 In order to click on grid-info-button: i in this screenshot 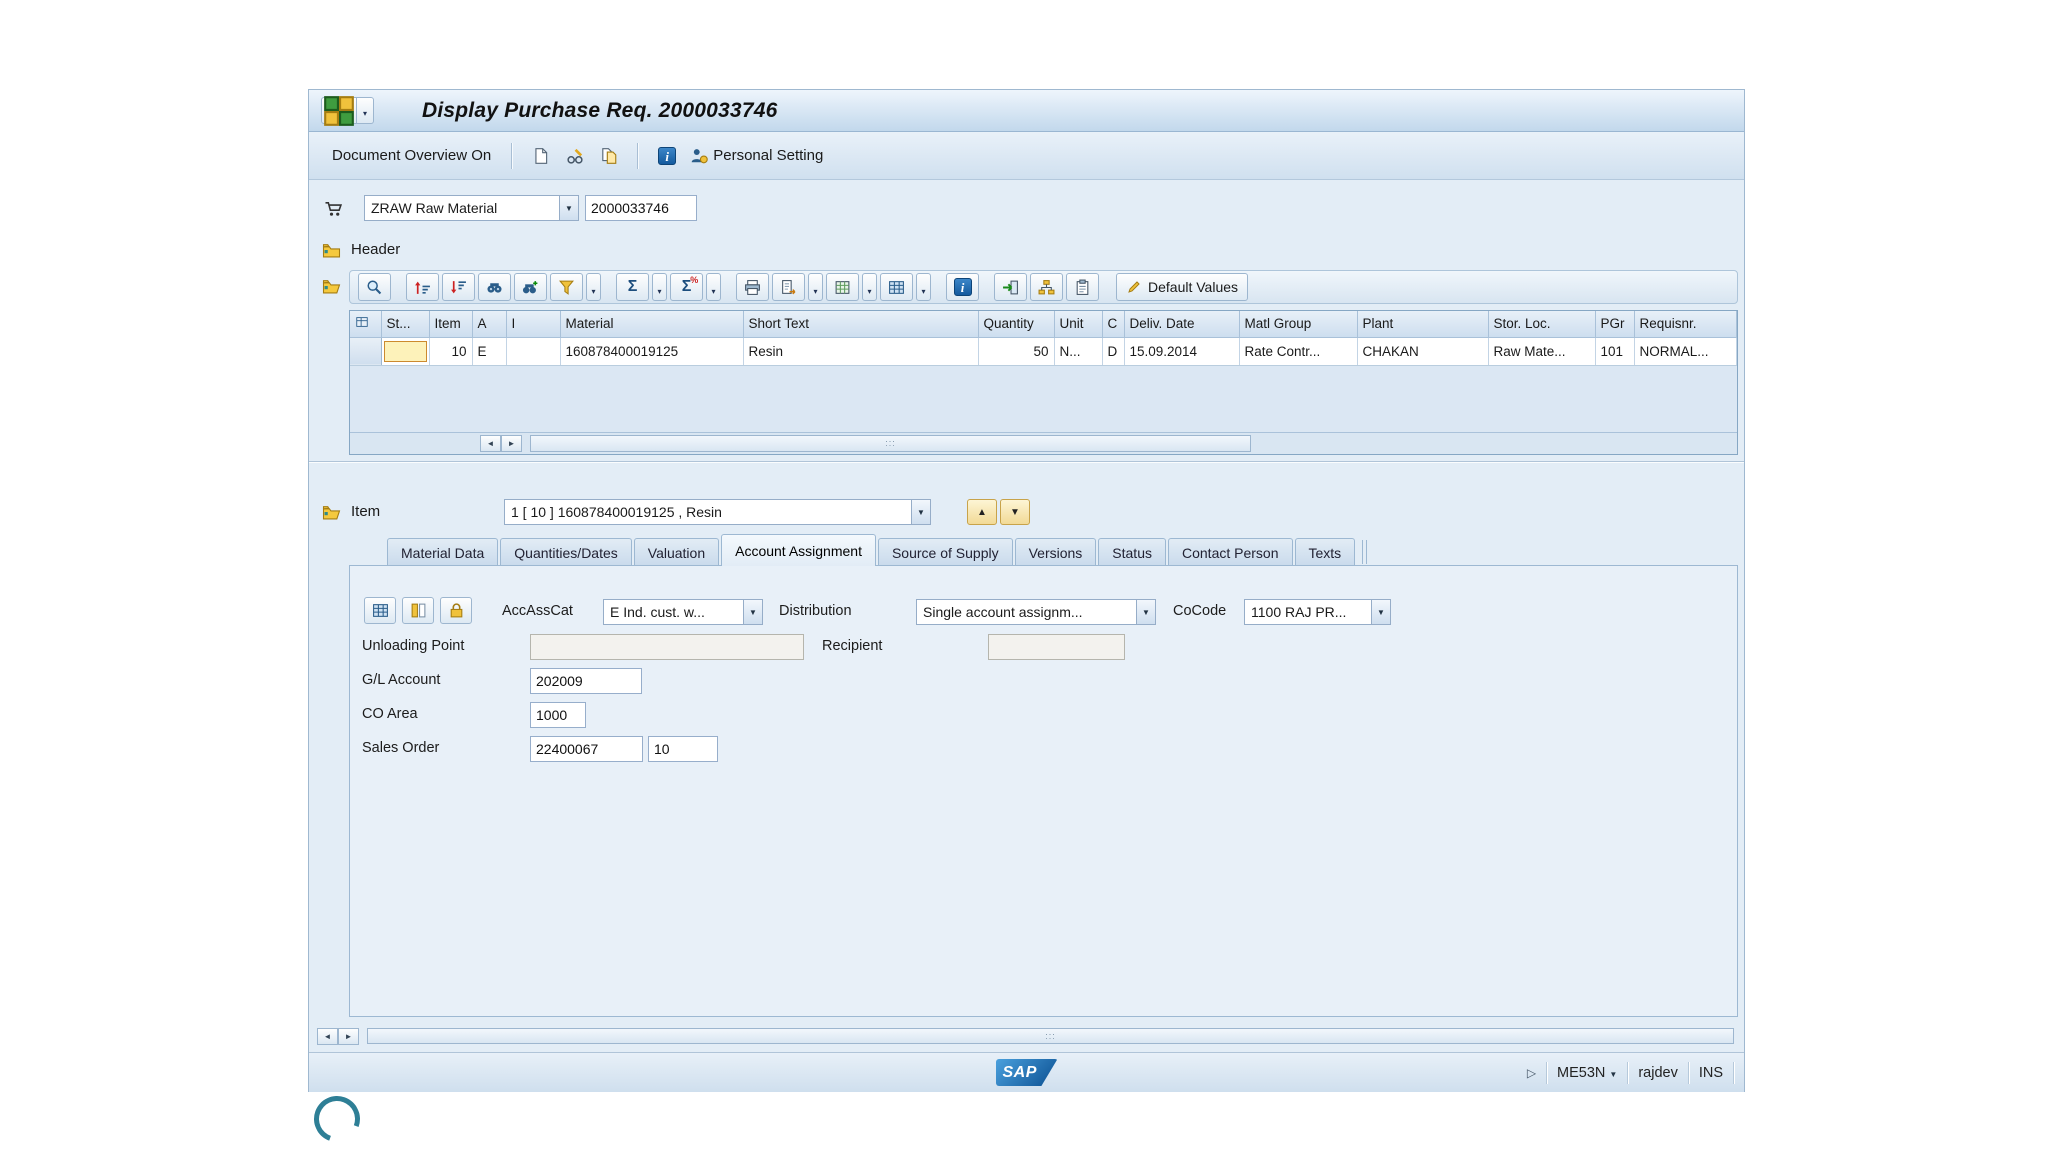, I will do `click(962, 287)`.